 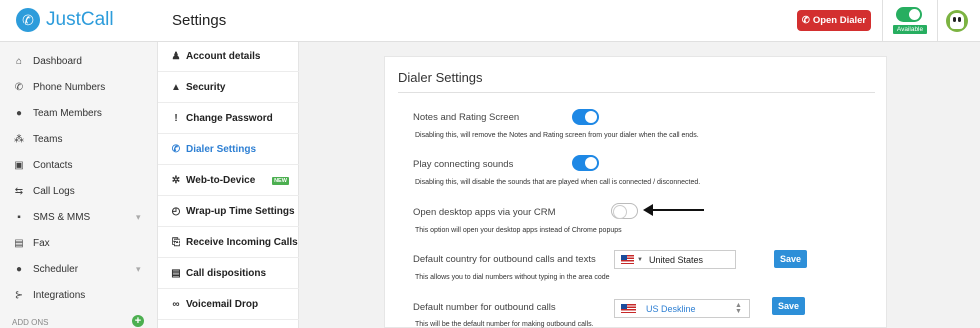 I want to click on sidebar-item-phone-numbers: ✆ Phone Numbers, so click(x=79, y=87).